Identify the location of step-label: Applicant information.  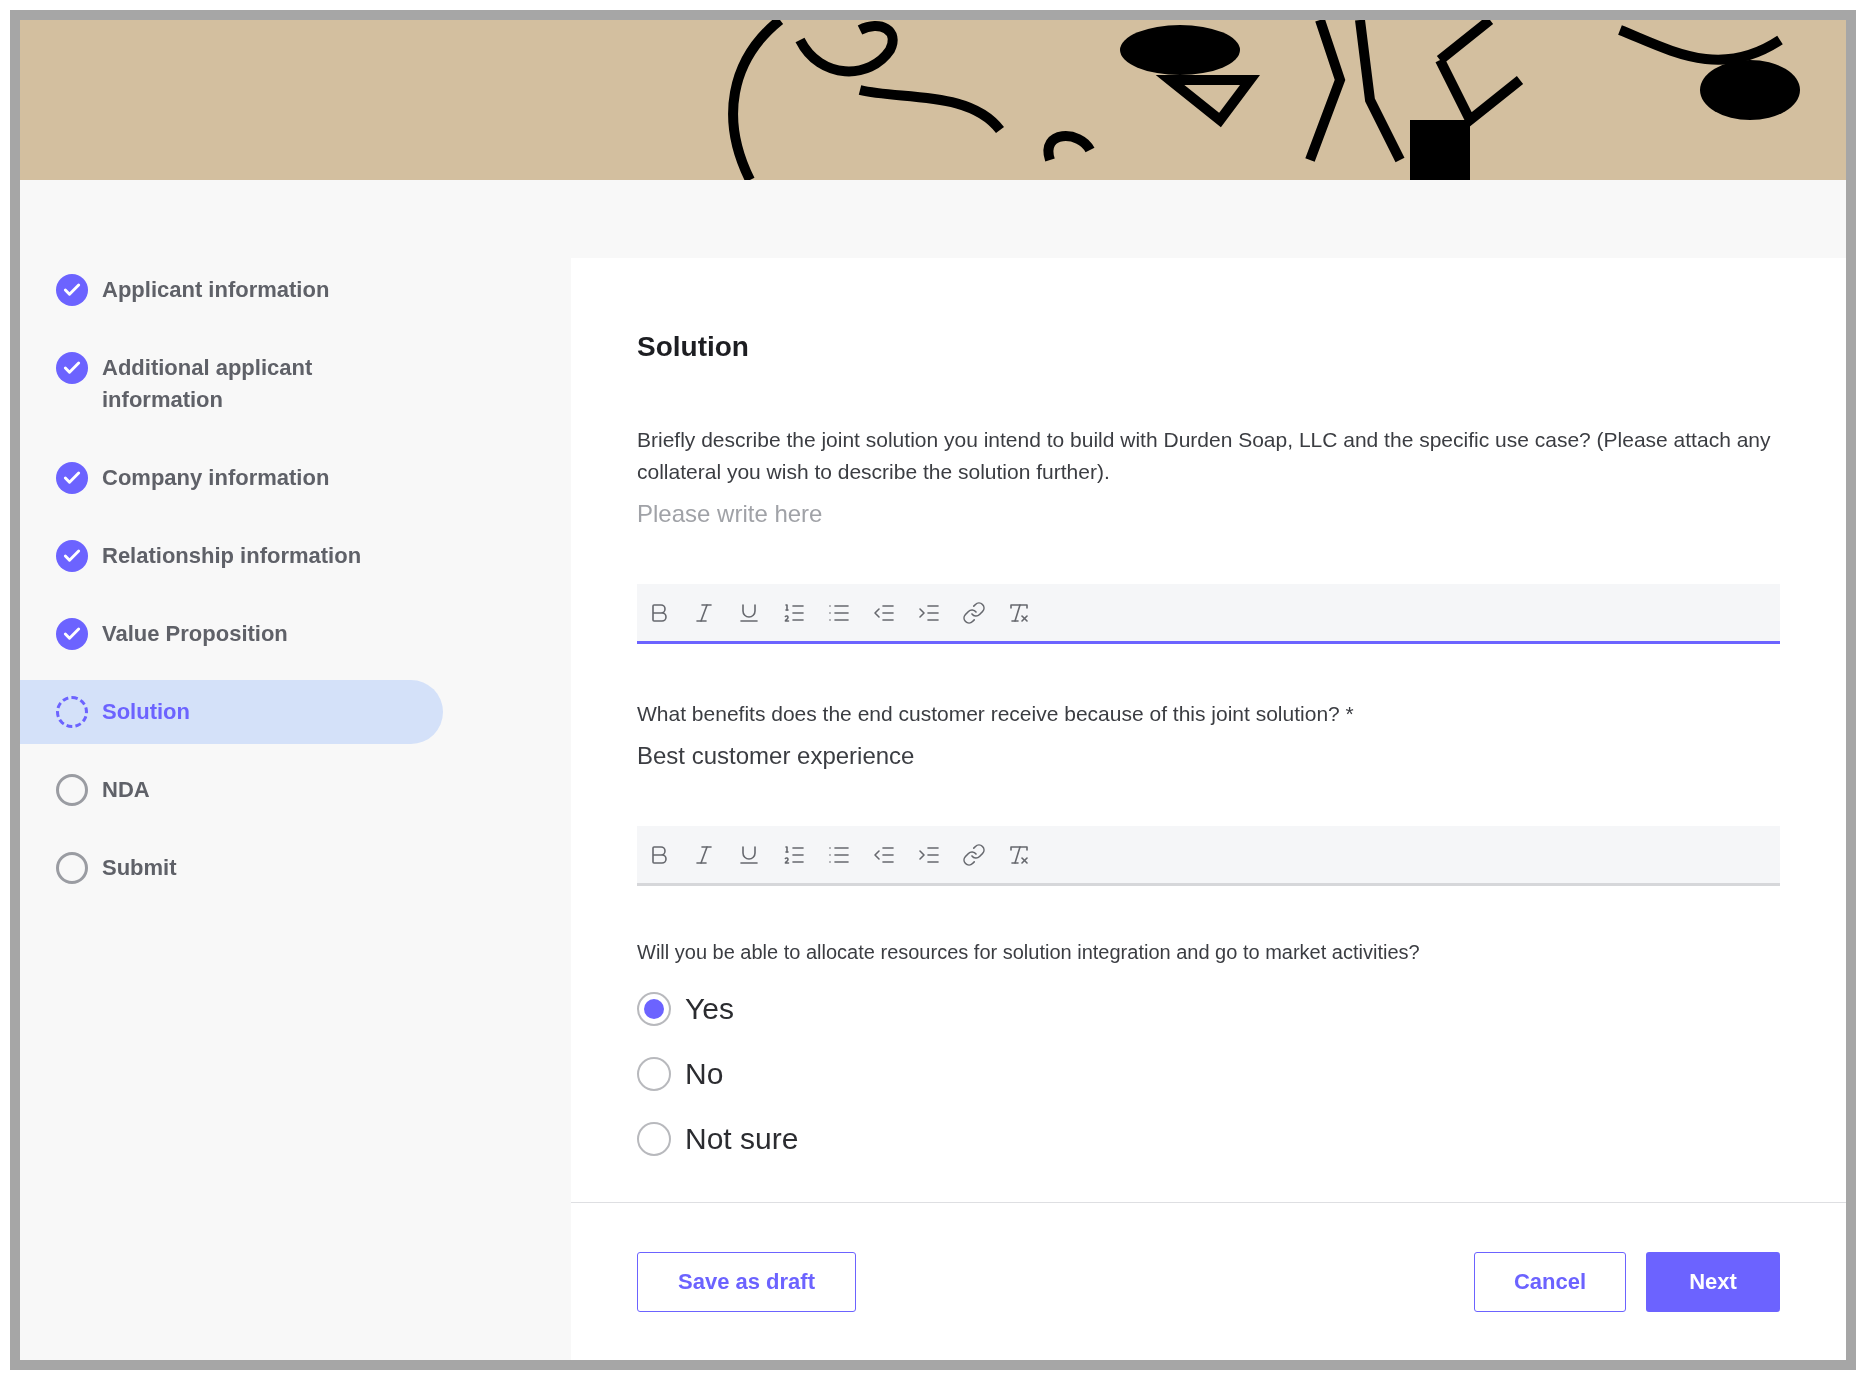
(216, 290).